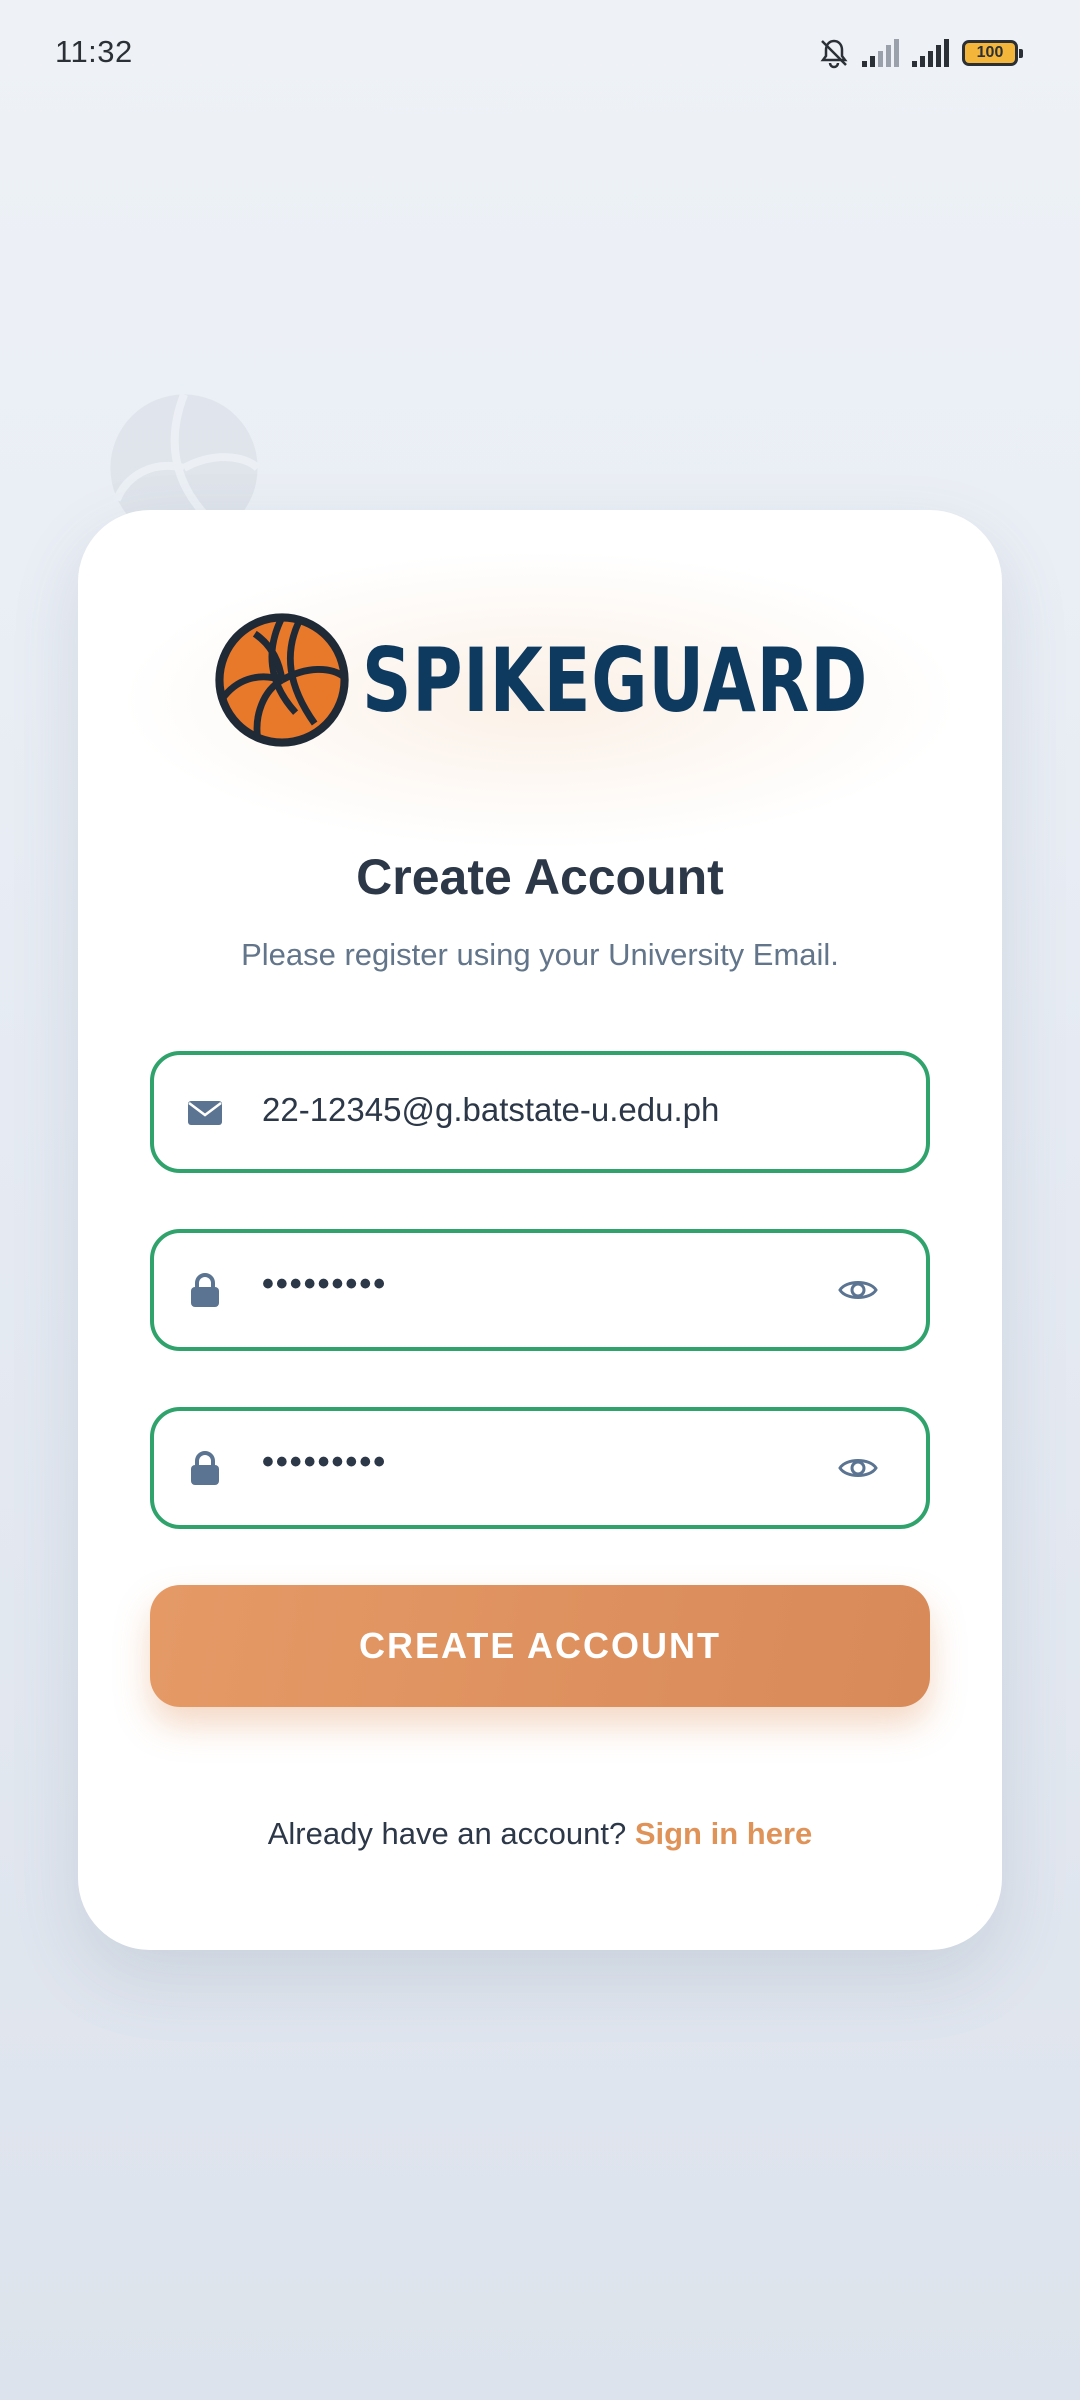 This screenshot has height=2400, width=1080. I want to click on create-account-button: CREATE ACCOUNT, so click(540, 1646).